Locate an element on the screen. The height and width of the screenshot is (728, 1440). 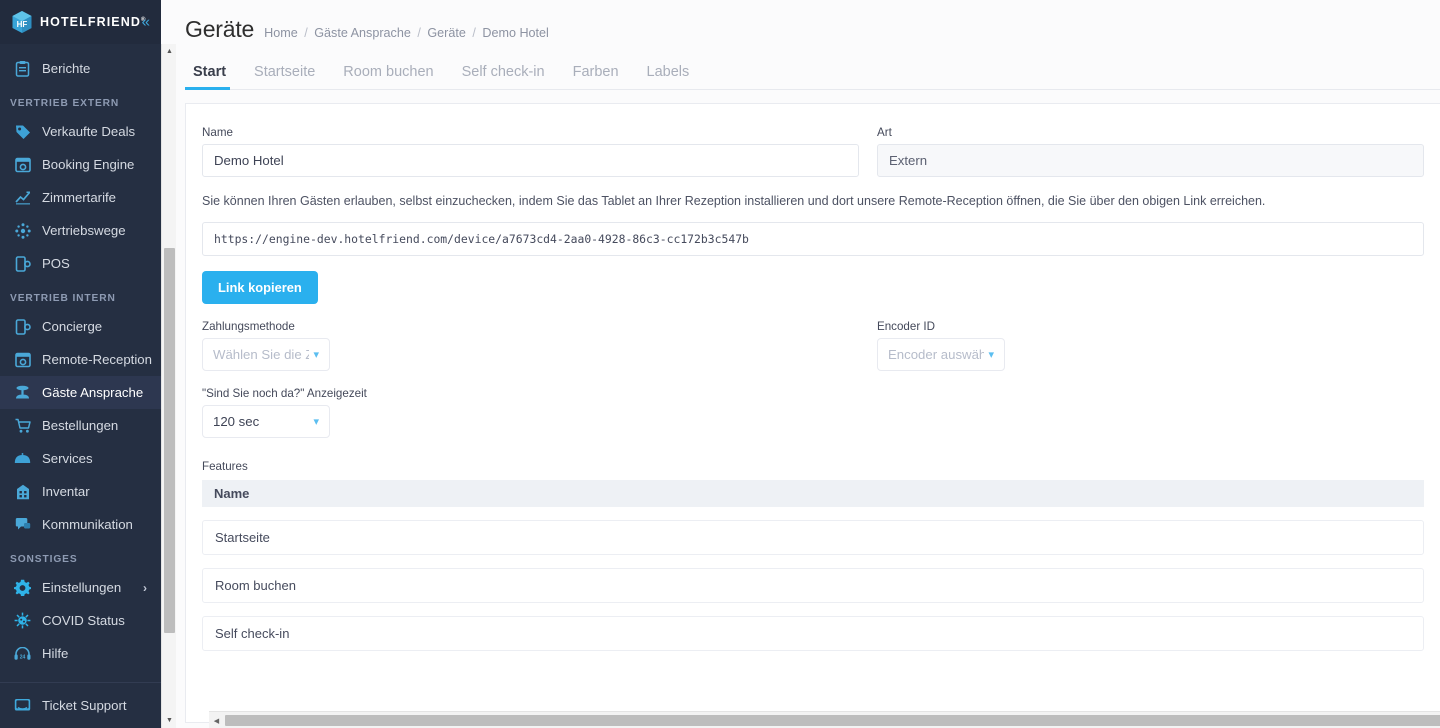
sidebar-item-label: POS is located at coordinates (56, 263).